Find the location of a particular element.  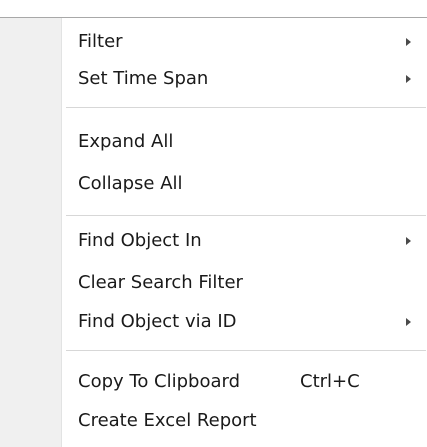

menu-item-label: Find Object In is located at coordinates (140, 240).